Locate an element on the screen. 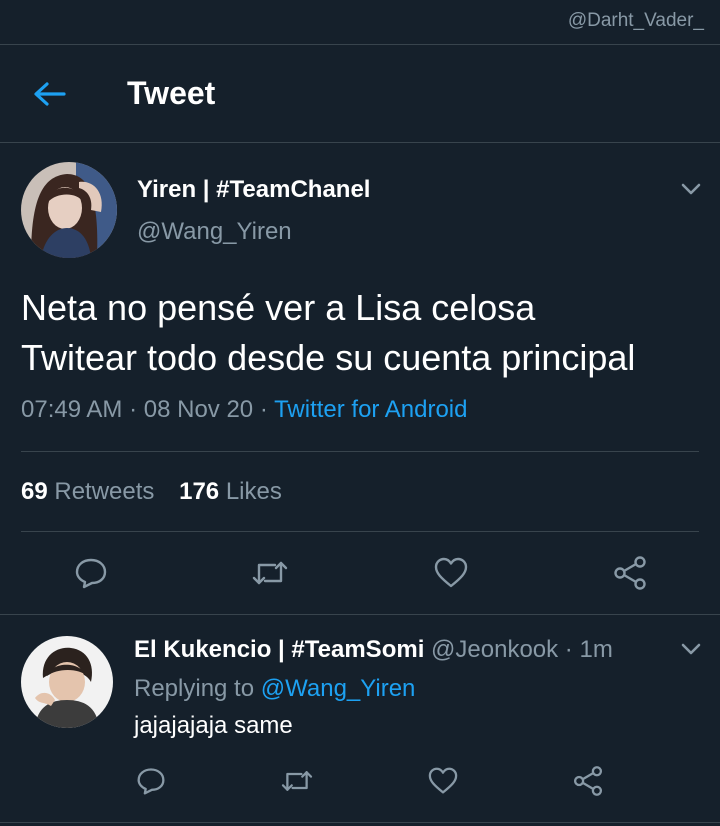 The height and width of the screenshot is (826, 720). reply-share-button is located at coordinates (588, 781).